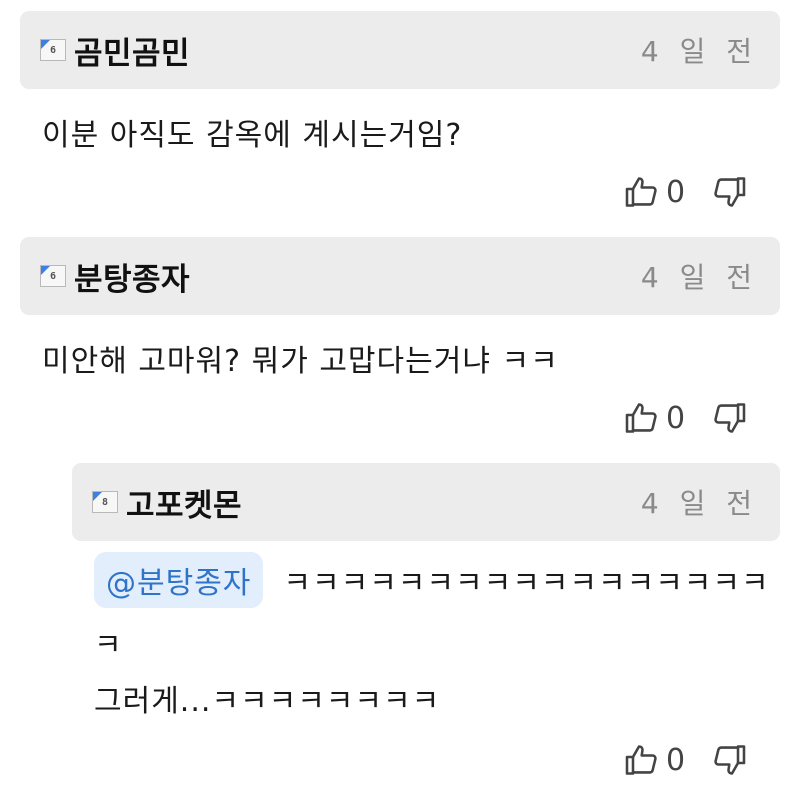 The width and height of the screenshot is (800, 797). I want to click on comment-header: 6 분탕종자 4 일 전, so click(400, 276).